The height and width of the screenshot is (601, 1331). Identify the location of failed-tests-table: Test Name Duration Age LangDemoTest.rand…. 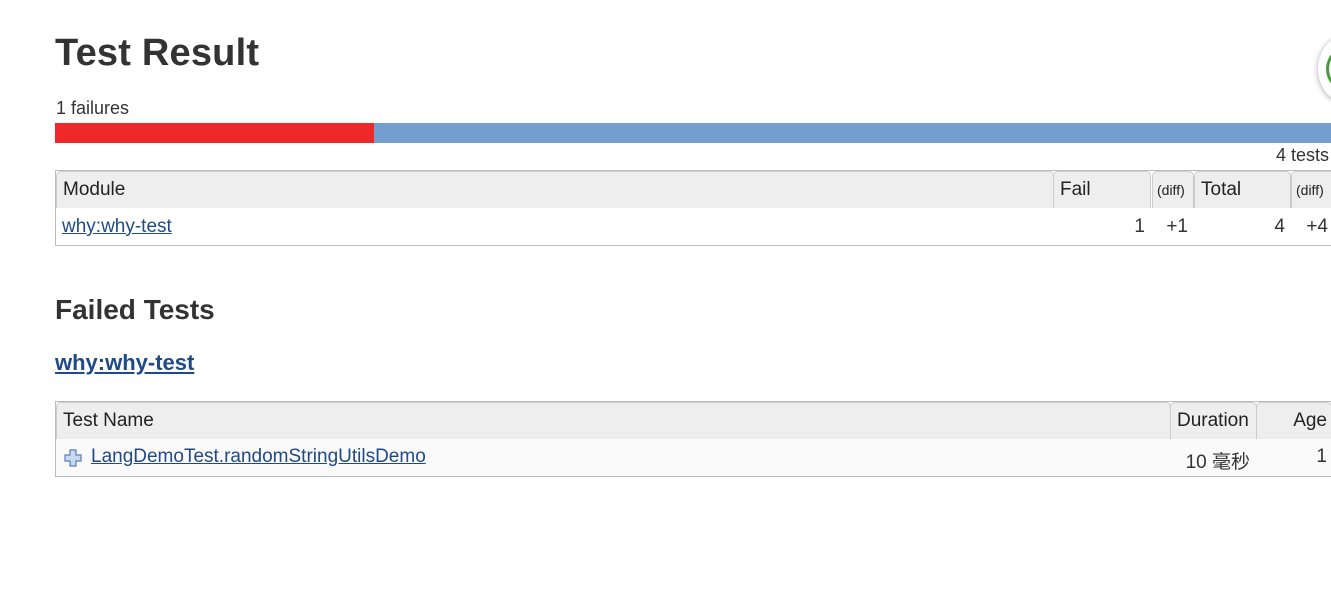
(693, 439).